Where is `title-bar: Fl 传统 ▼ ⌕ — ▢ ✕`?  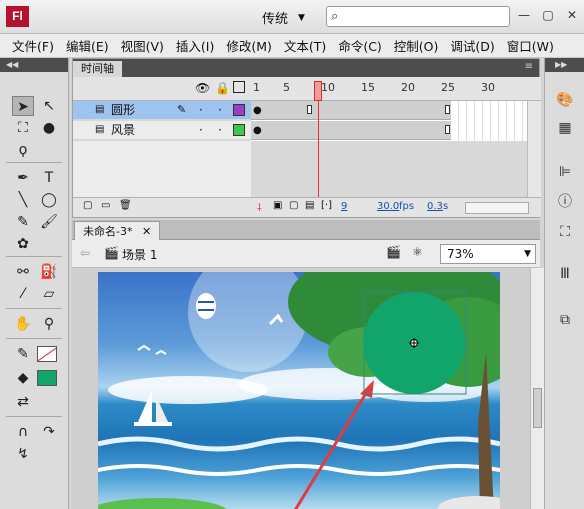
title-bar: Fl 传统 ▼ ⌕ — ▢ ✕ is located at coordinates (292, 17).